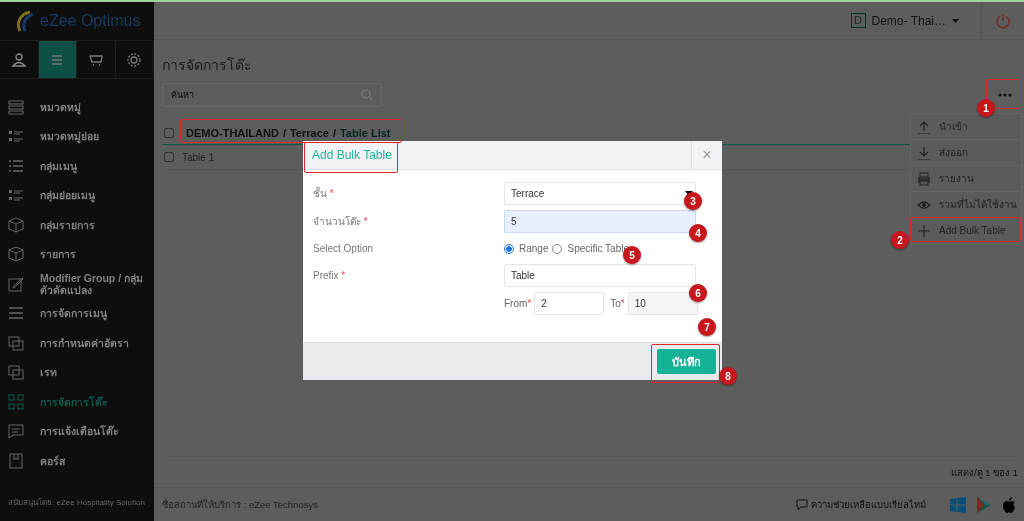 Image resolution: width=1024 pixels, height=521 pixels. What do you see at coordinates (924, 126) in the screenshot?
I see `upload-icon` at bounding box center [924, 126].